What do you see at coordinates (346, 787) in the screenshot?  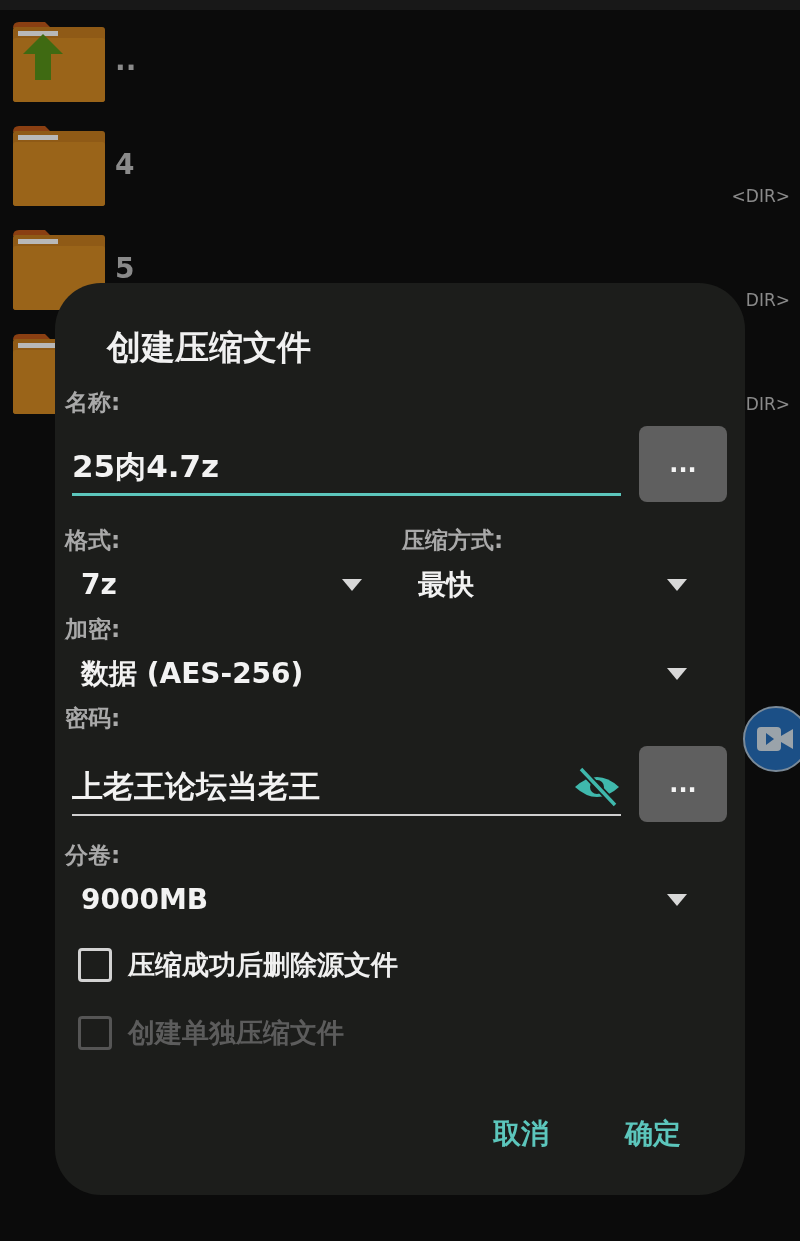 I see `password-field: 上老王论坛当老王` at bounding box center [346, 787].